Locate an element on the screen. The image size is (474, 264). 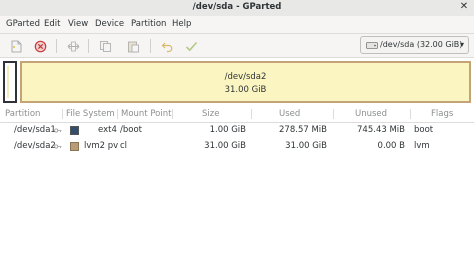
close-icon: ✕ is located at coordinates (464, 7).